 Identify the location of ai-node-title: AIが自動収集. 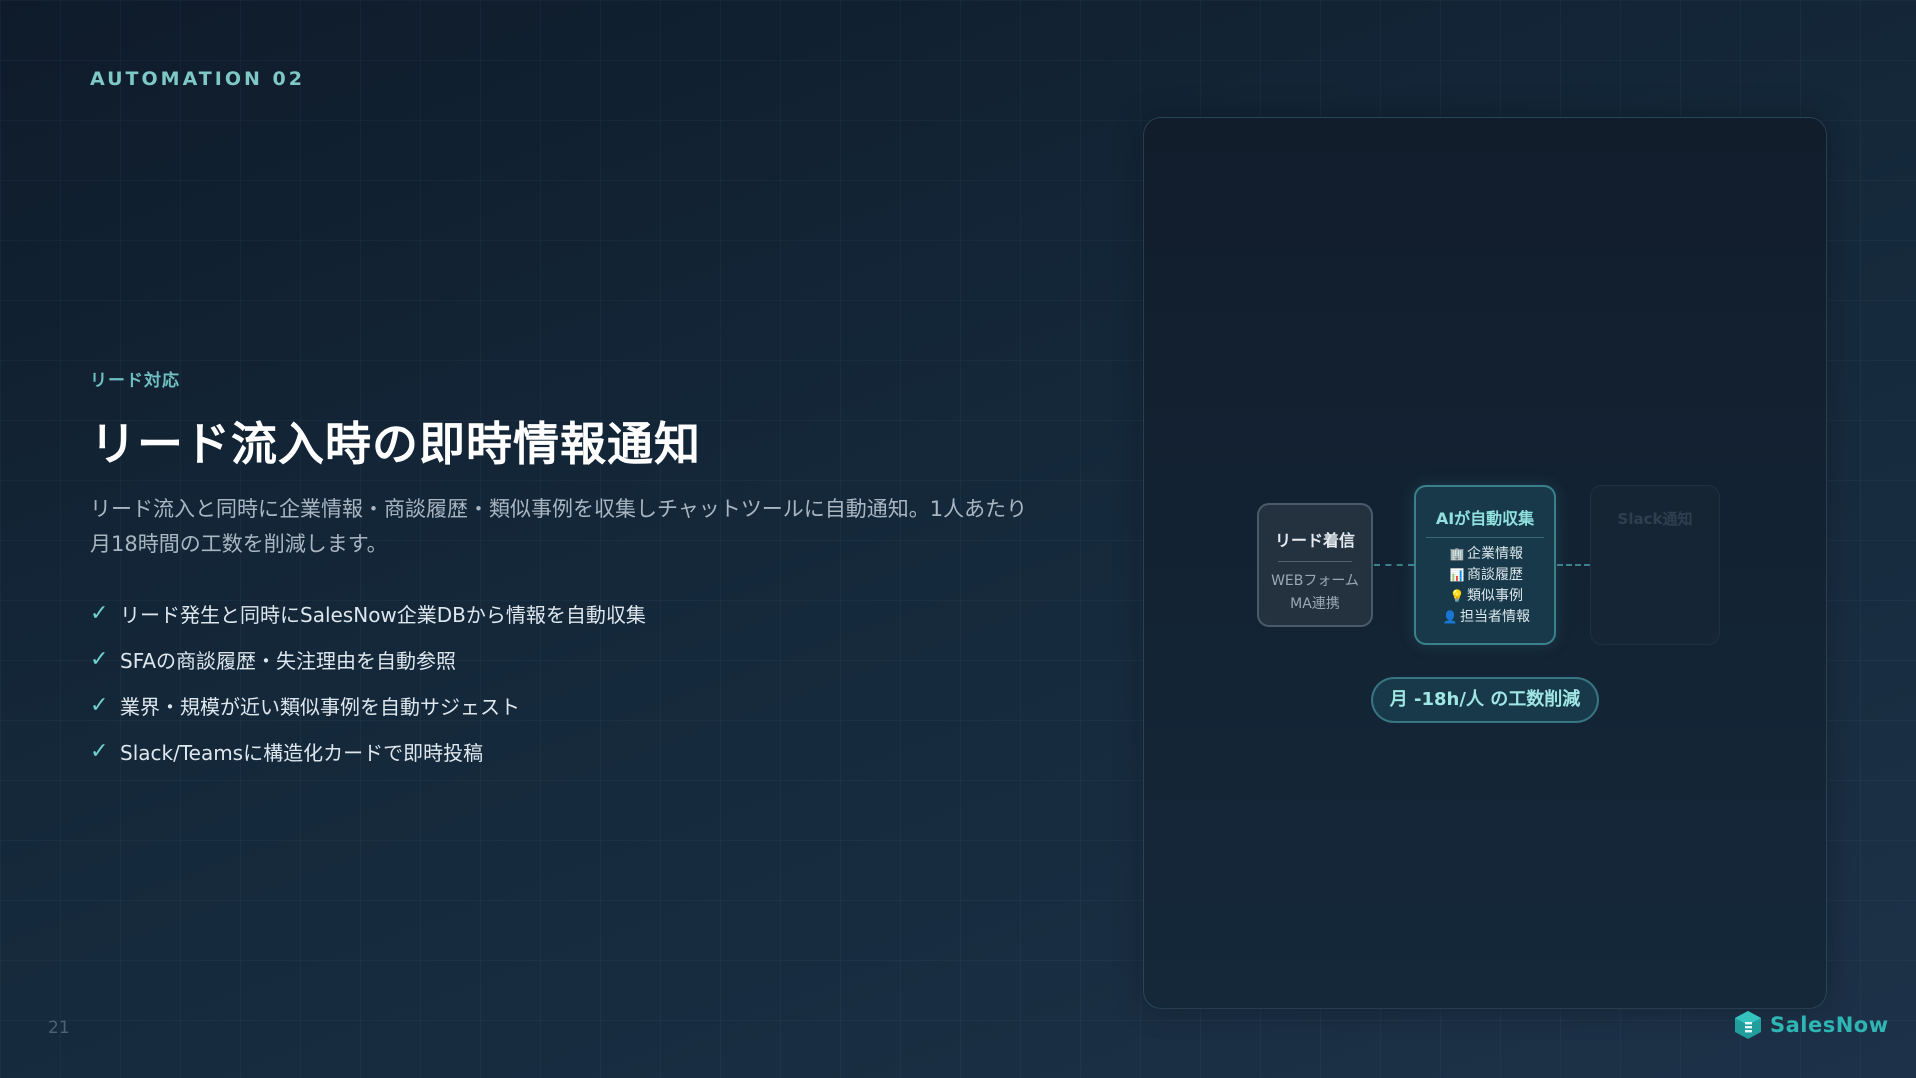
(1485, 518).